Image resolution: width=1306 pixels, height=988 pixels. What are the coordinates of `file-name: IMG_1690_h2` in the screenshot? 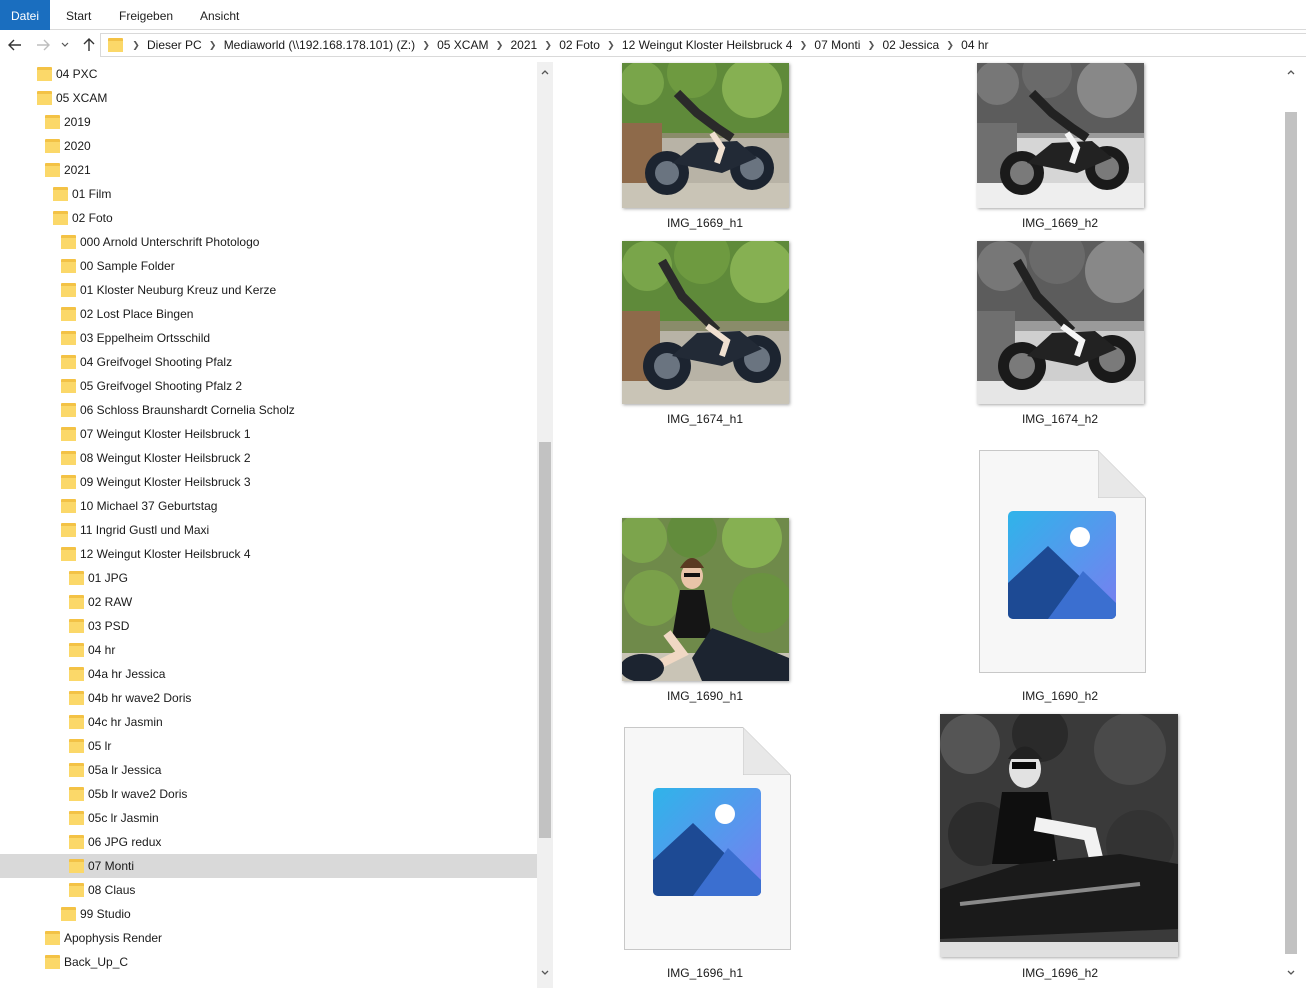 It's located at (1060, 696).